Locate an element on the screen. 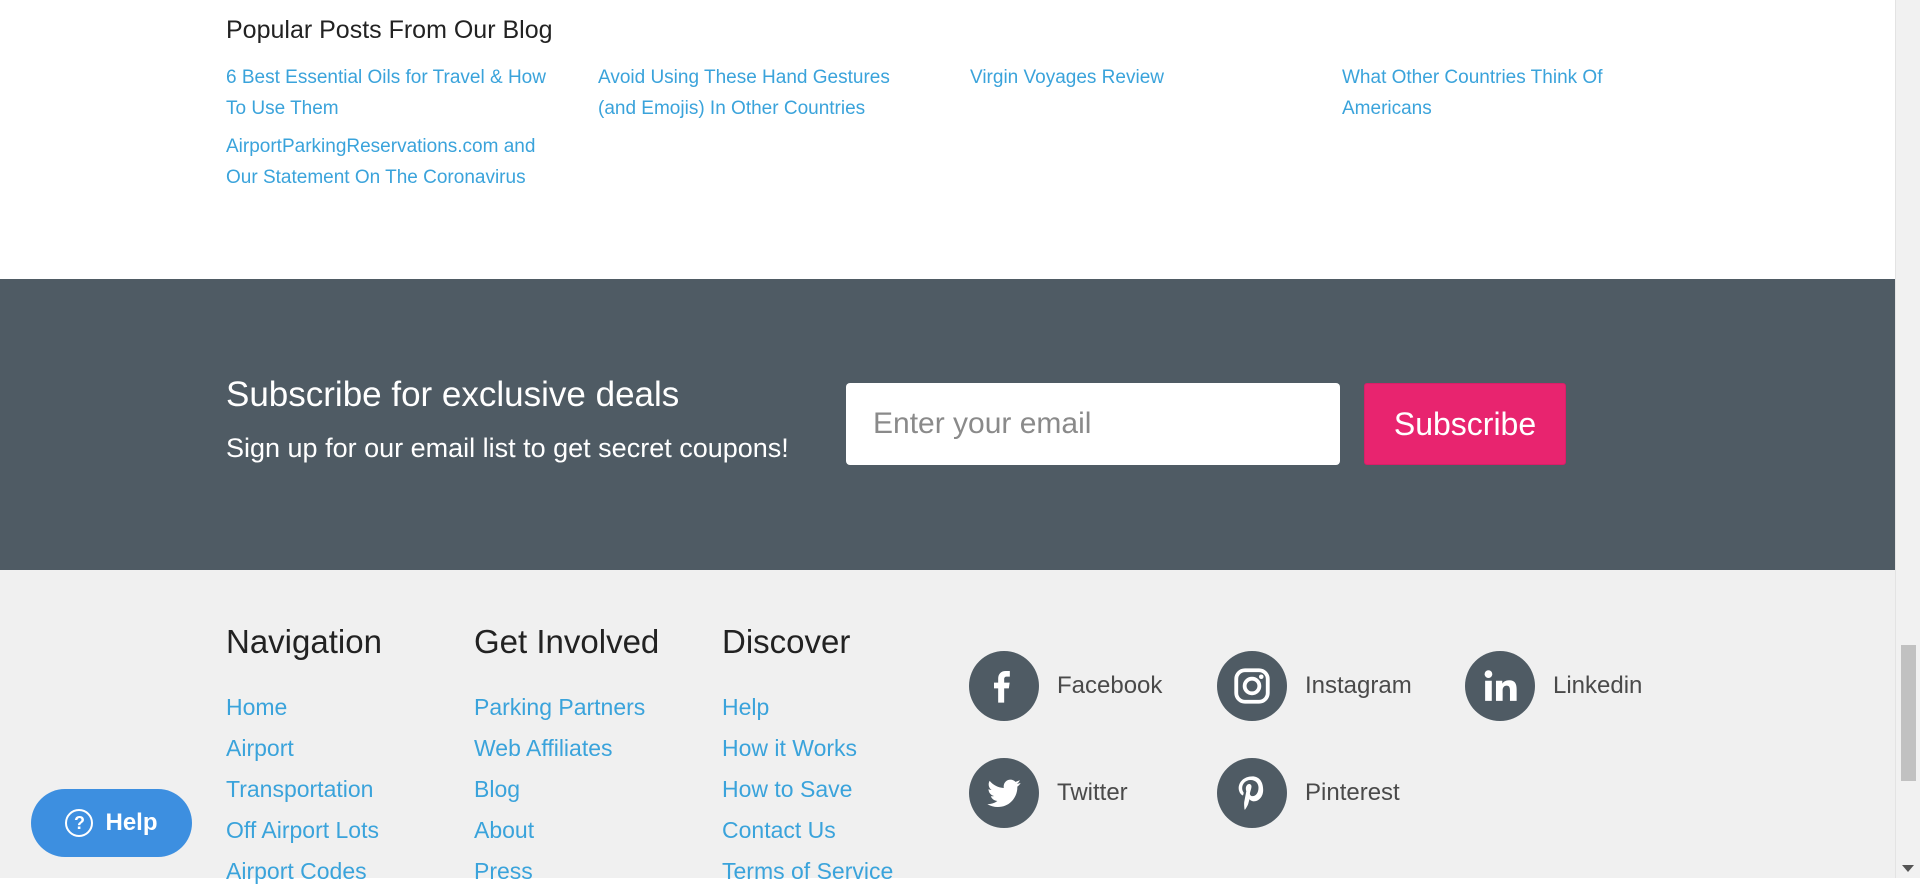  social-label: Linkedin is located at coordinates (1598, 685).